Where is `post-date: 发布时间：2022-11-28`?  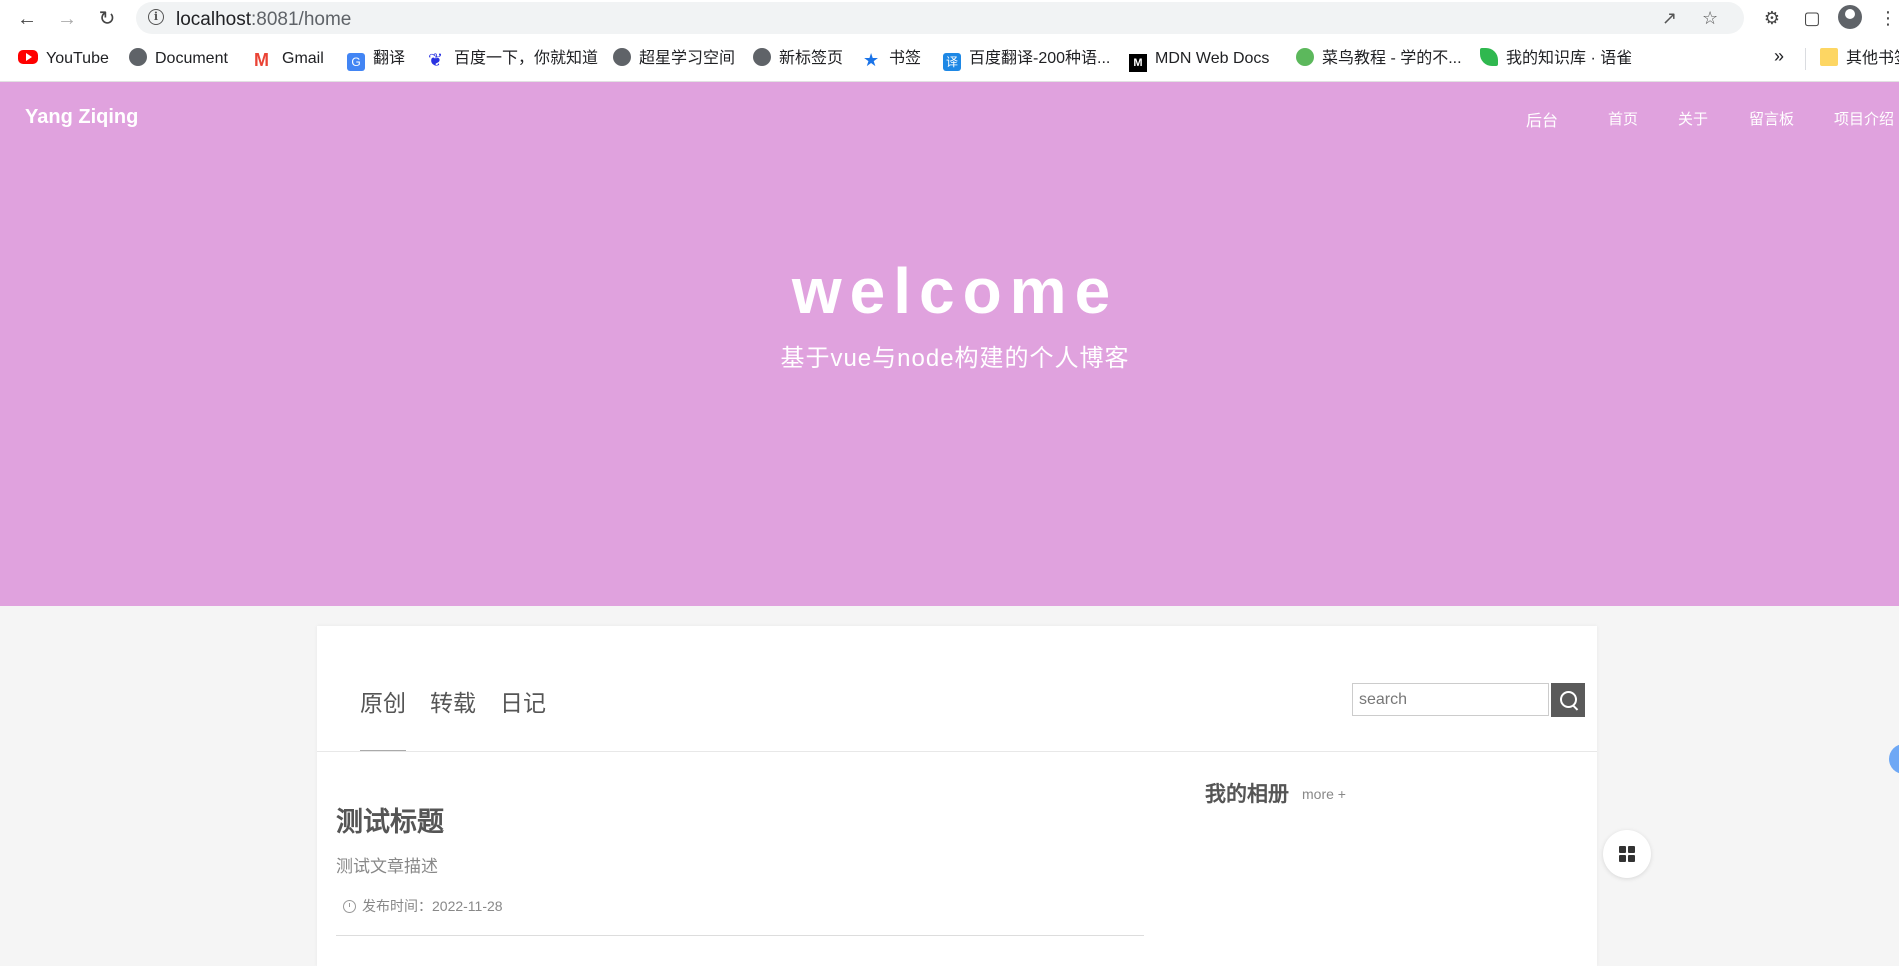 post-date: 发布时间：2022-11-28 is located at coordinates (432, 906).